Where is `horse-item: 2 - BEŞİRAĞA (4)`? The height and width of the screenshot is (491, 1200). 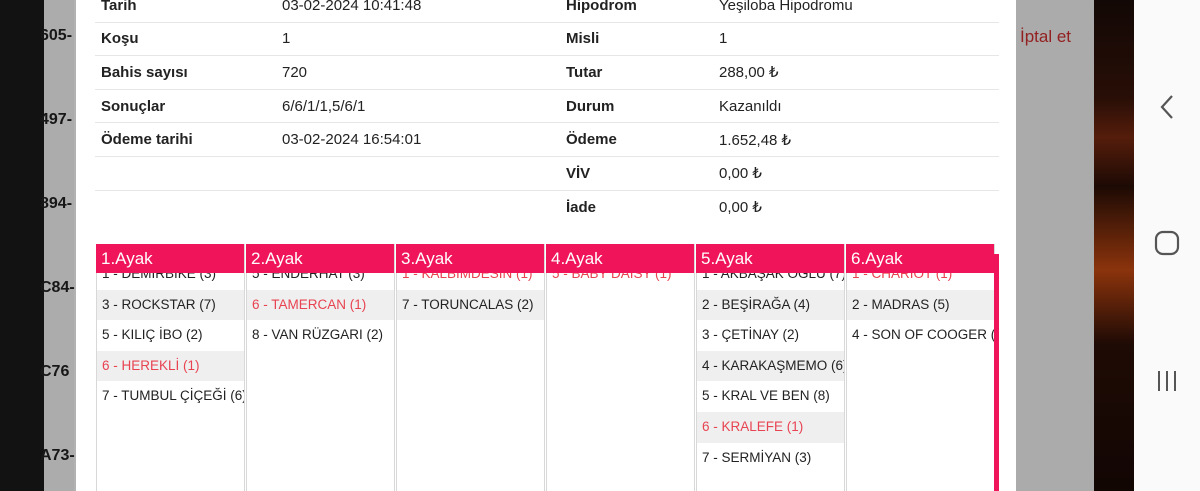 horse-item: 2 - BEŞİRAĞA (4) is located at coordinates (770, 305).